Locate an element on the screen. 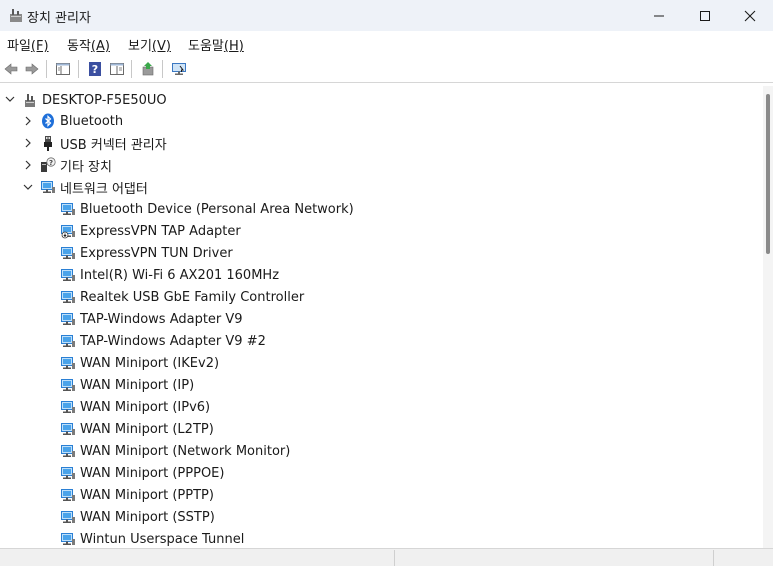  network-adapter-item: ExpressVPN TUN Driver is located at coordinates (146, 253).